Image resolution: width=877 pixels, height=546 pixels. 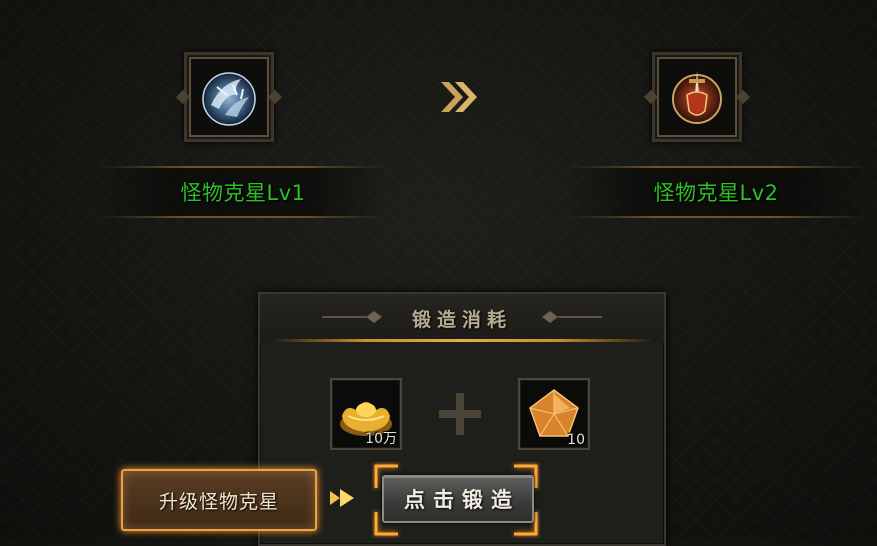 I want to click on next-skill-slot, so click(x=697, y=97).